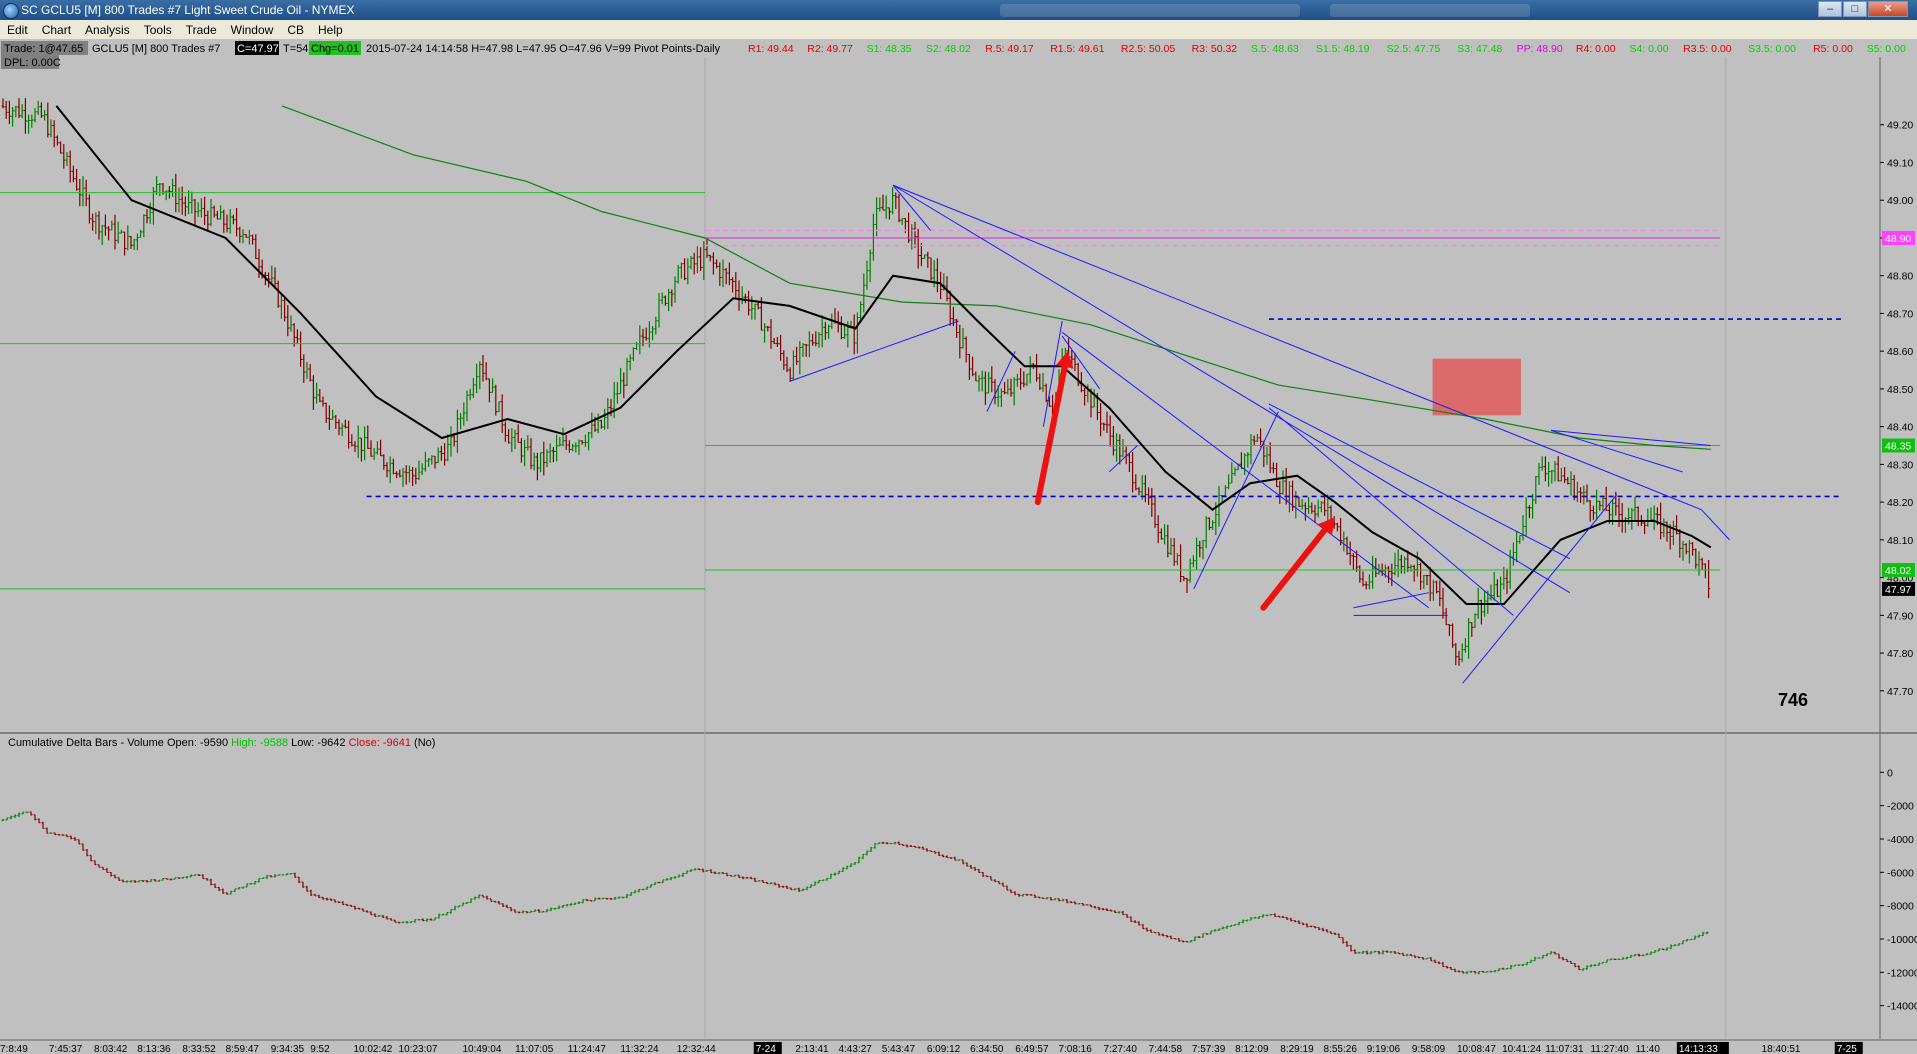  Describe the element at coordinates (11, 11) in the screenshot. I see `app-logo-icon` at that location.